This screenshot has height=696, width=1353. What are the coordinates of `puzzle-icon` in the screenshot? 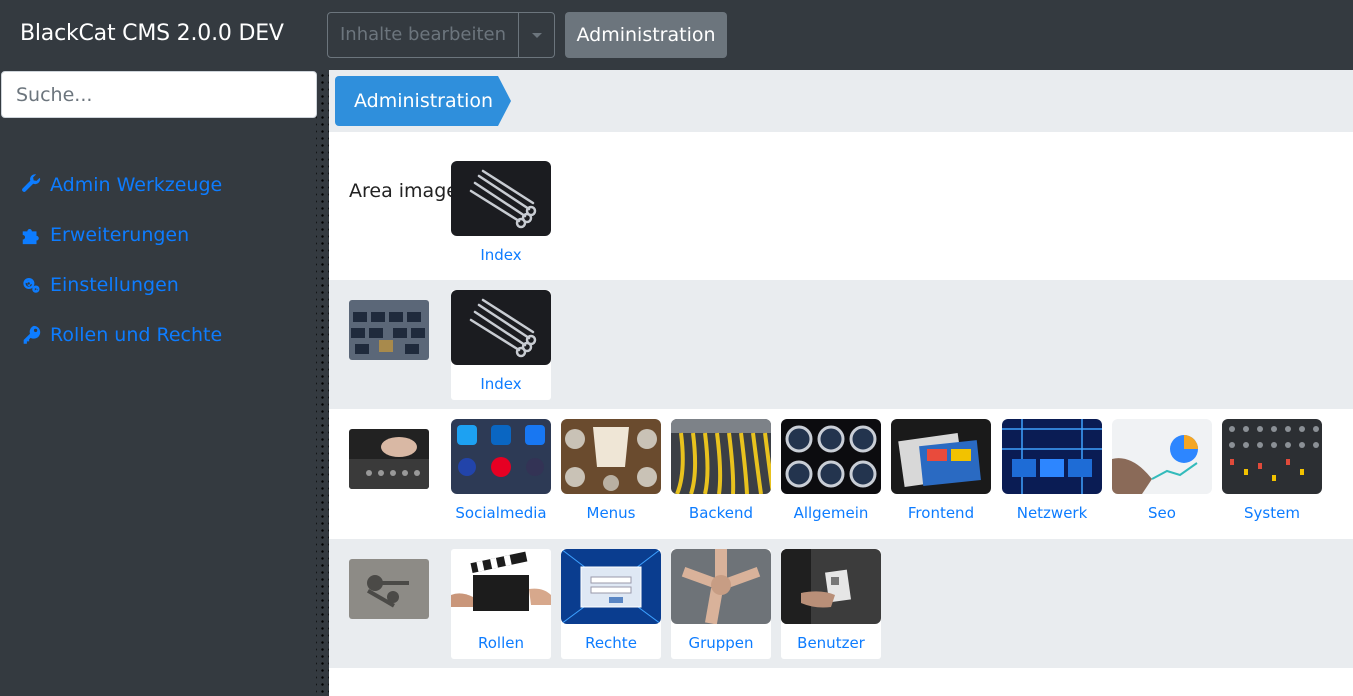 It's located at (30, 237).